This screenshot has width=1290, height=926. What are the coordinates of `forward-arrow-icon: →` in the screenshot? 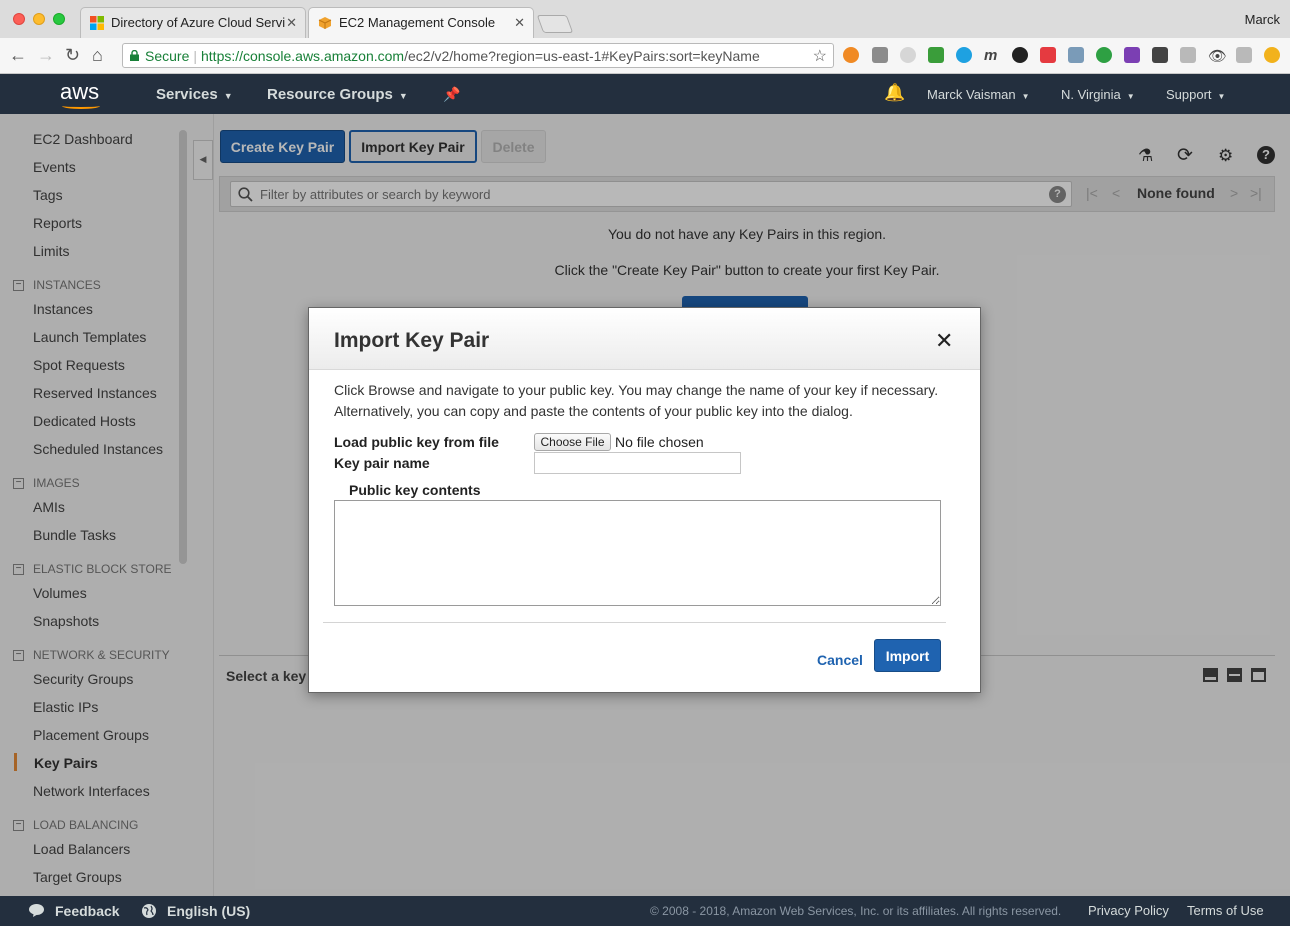 It's located at (46, 55).